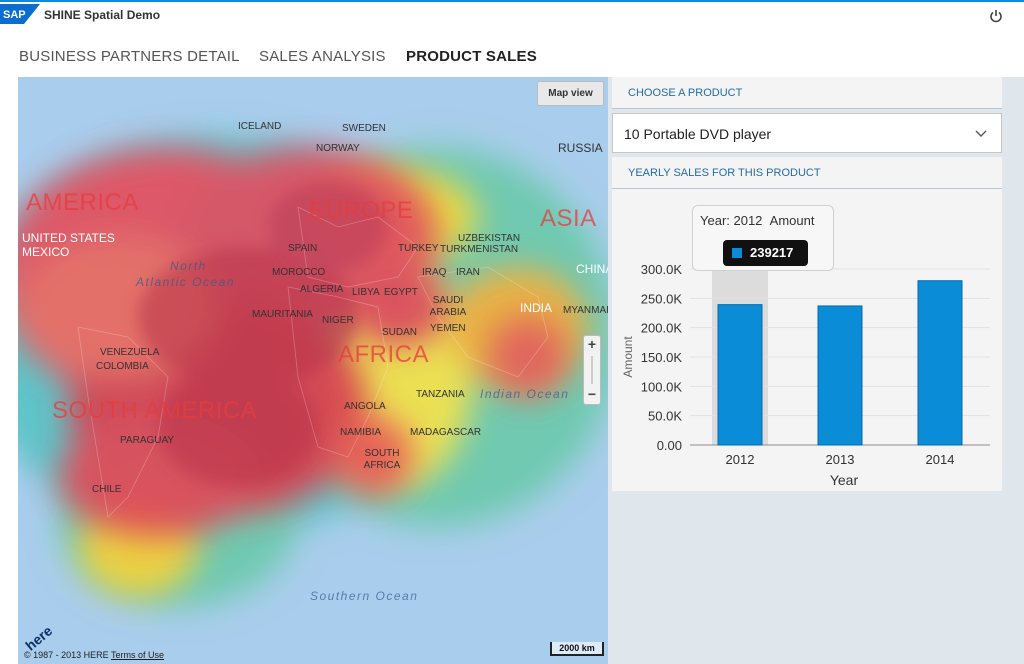 The image size is (1024, 664). What do you see at coordinates (322, 289) in the screenshot?
I see `country-label: ALGERIA` at bounding box center [322, 289].